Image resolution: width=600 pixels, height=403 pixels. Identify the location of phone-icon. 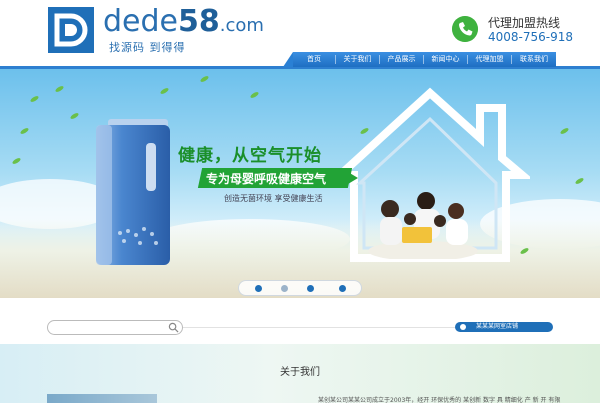
(465, 29).